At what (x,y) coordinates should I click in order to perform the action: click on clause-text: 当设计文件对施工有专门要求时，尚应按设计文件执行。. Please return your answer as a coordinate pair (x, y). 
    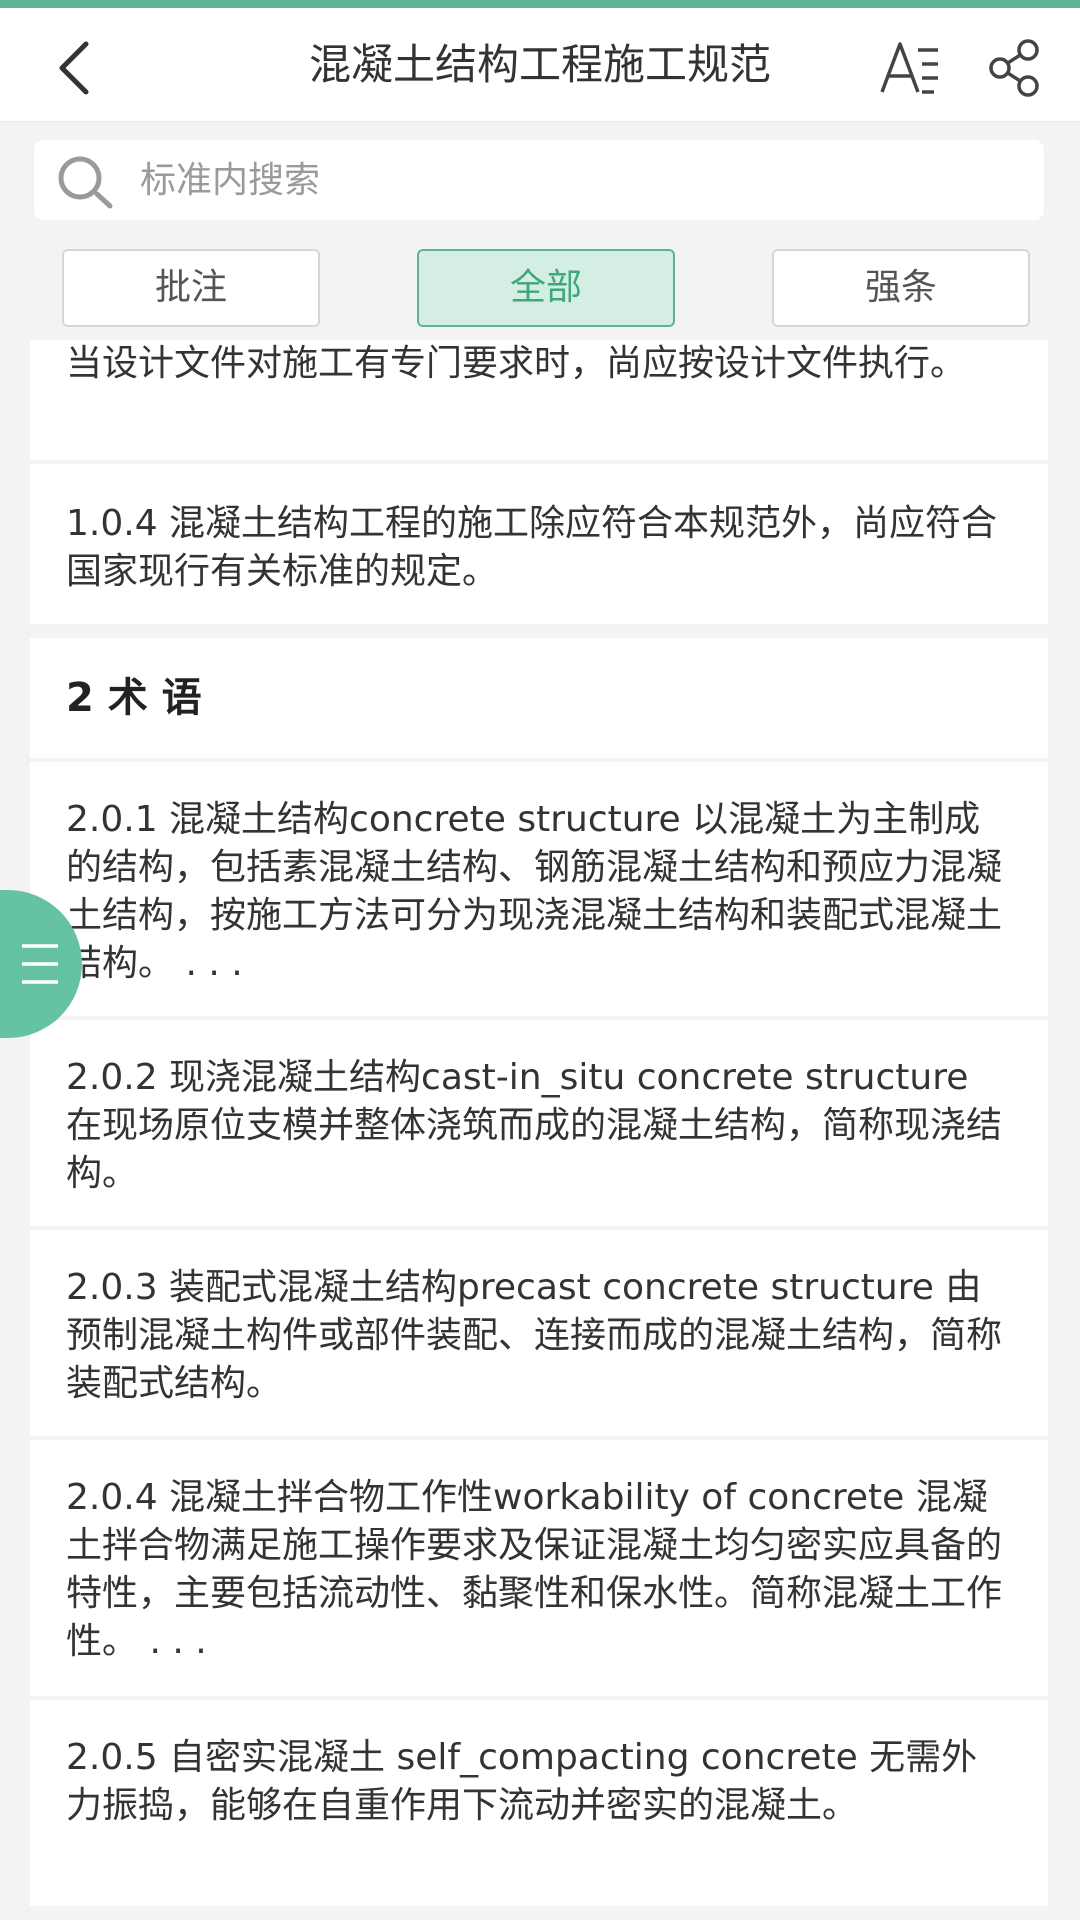
    Looking at the image, I should click on (516, 363).